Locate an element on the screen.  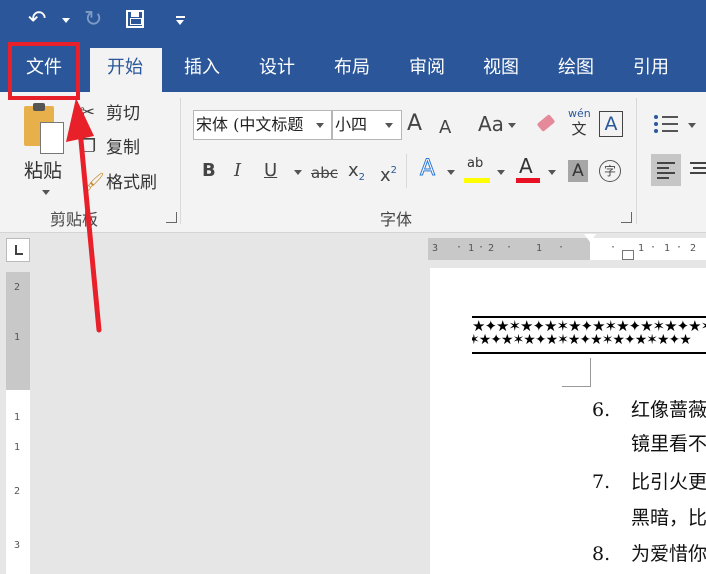
font-size-box: 小四 is located at coordinates (367, 125).